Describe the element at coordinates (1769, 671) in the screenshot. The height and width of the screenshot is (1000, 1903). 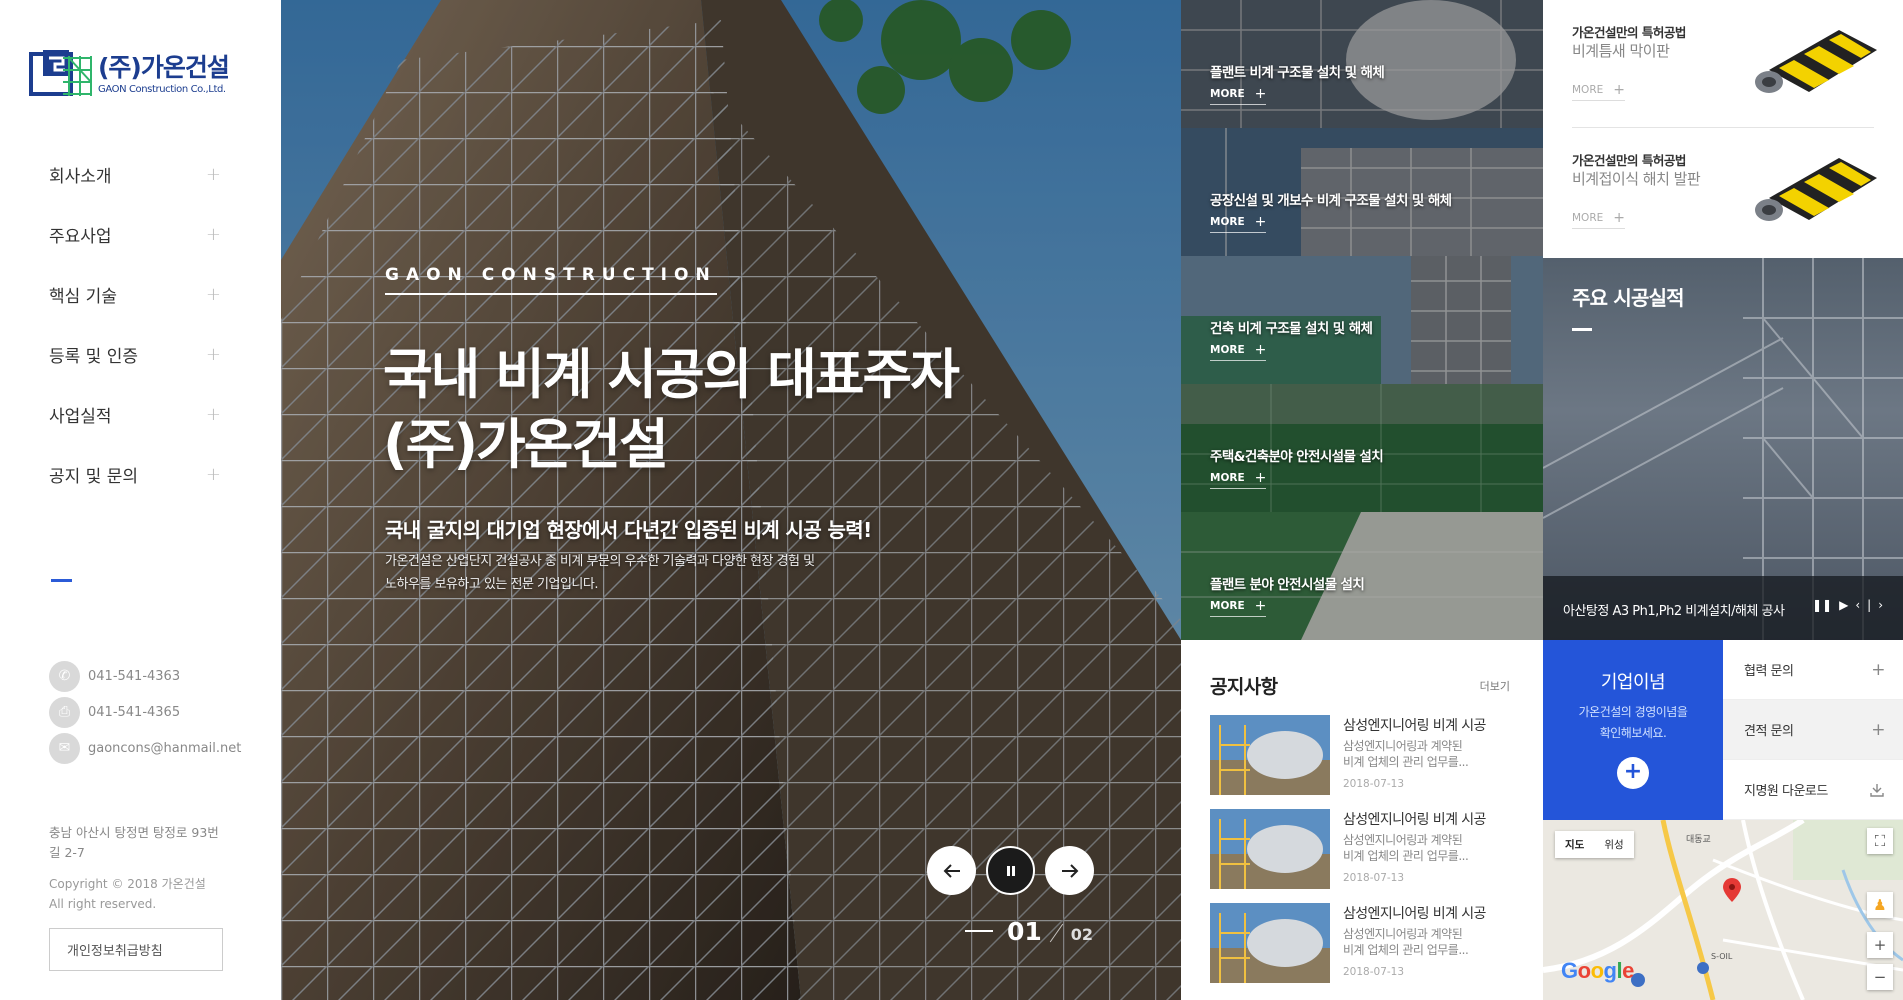
I see `link-label: 협력 문의` at that location.